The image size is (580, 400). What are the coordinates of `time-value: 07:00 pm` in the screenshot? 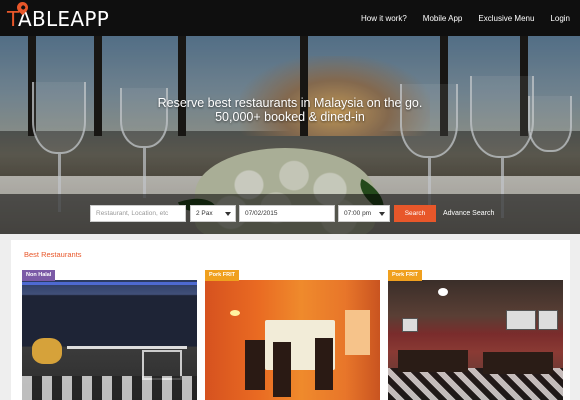 It's located at (358, 213).